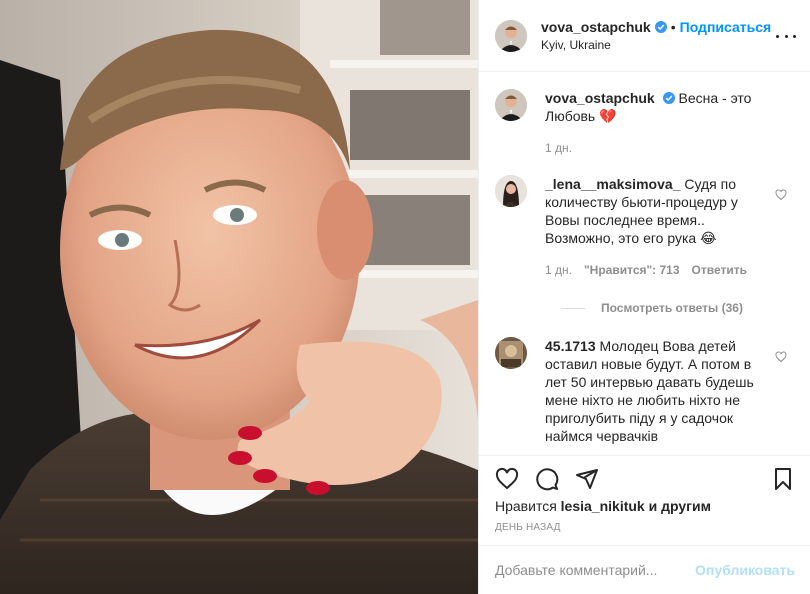 This screenshot has height=594, width=810. I want to click on likes-user: lesia_nikituk, so click(603, 506).